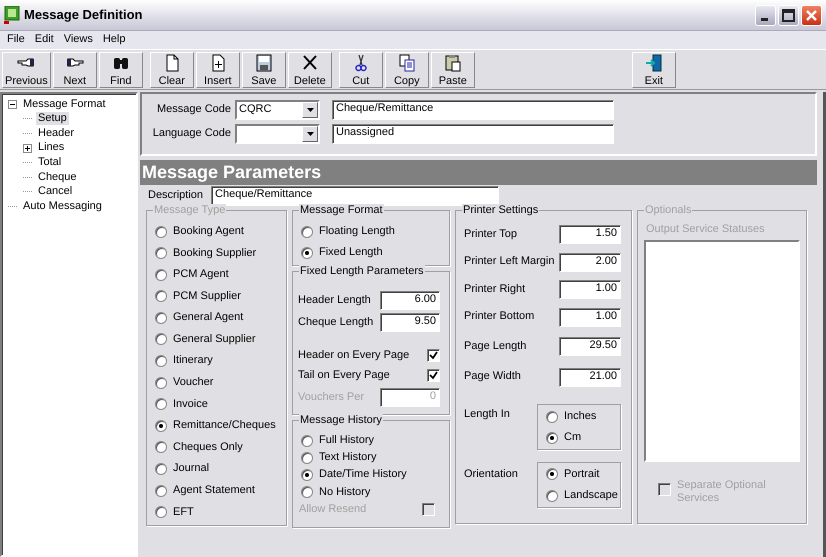 This screenshot has height=557, width=826. Describe the element at coordinates (309, 63) in the screenshot. I see `cross-icon` at that location.